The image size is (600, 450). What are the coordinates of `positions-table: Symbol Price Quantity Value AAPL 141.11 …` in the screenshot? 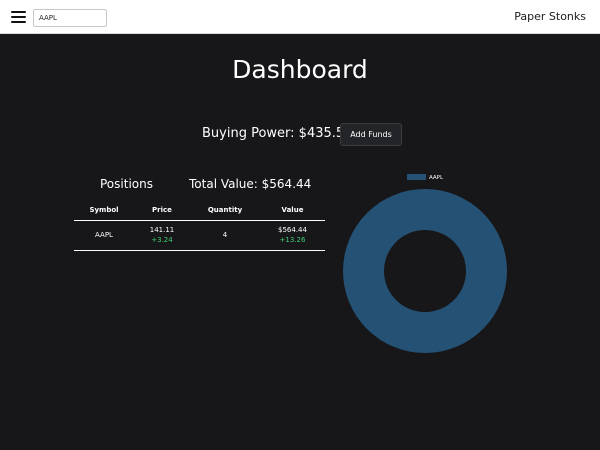 It's located at (199, 226).